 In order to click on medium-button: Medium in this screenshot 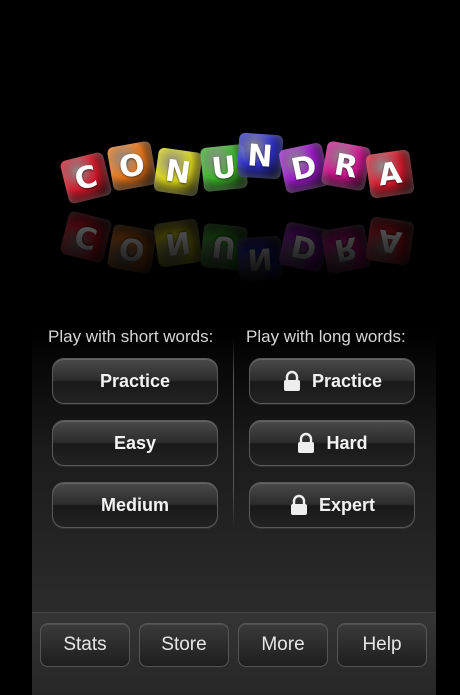, I will do `click(135, 505)`.